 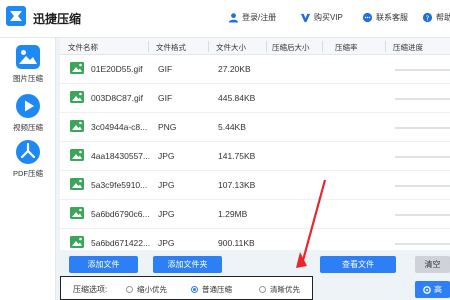 What do you see at coordinates (194, 289) in the screenshot?
I see `radio-button-selected` at bounding box center [194, 289].